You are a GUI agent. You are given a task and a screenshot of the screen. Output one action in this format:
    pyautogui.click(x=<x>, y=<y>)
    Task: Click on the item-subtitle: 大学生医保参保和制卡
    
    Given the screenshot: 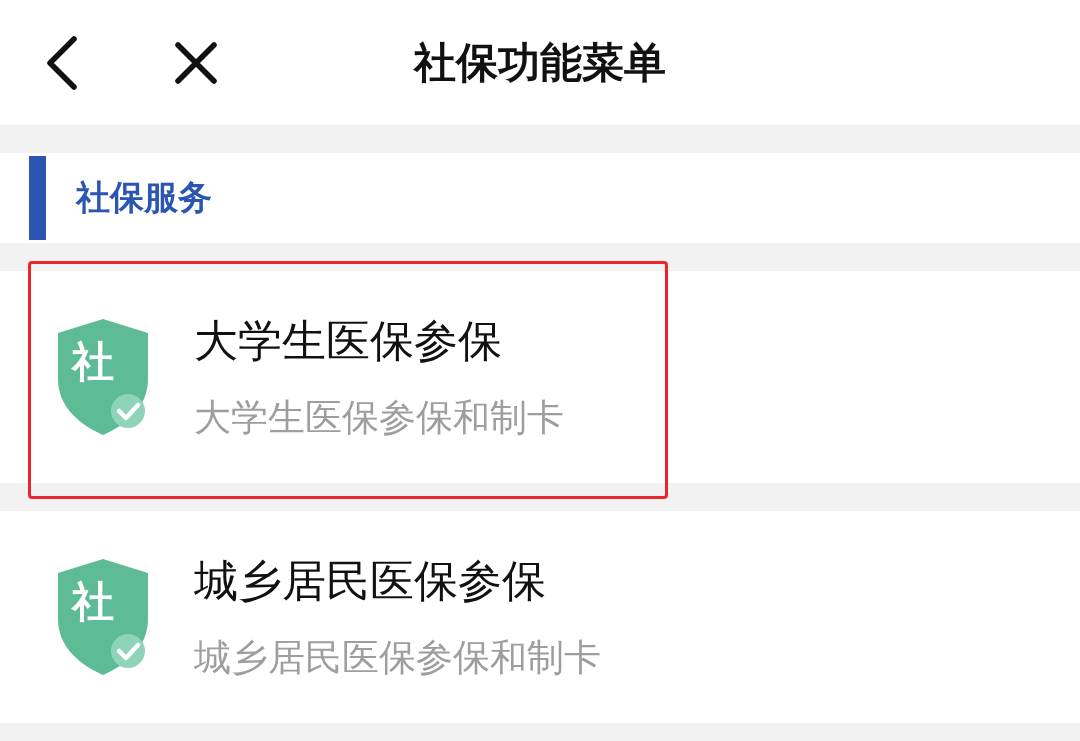 What is the action you would take?
    pyautogui.click(x=379, y=417)
    